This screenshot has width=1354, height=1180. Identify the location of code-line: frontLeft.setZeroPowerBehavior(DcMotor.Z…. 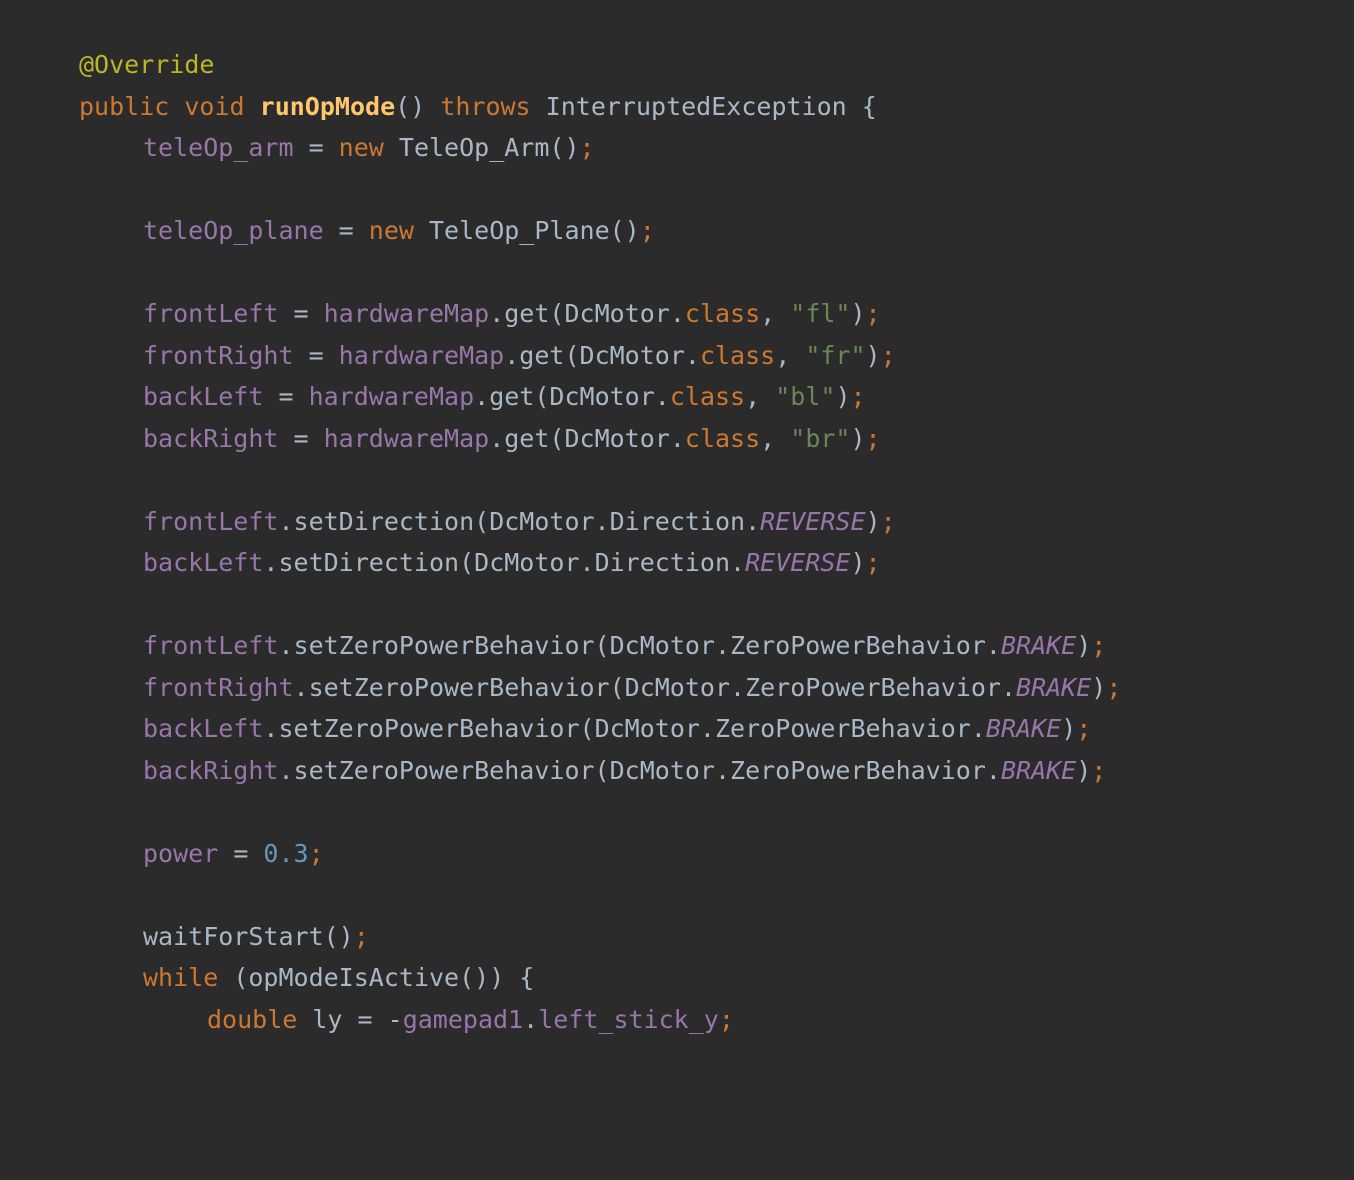
(677, 646).